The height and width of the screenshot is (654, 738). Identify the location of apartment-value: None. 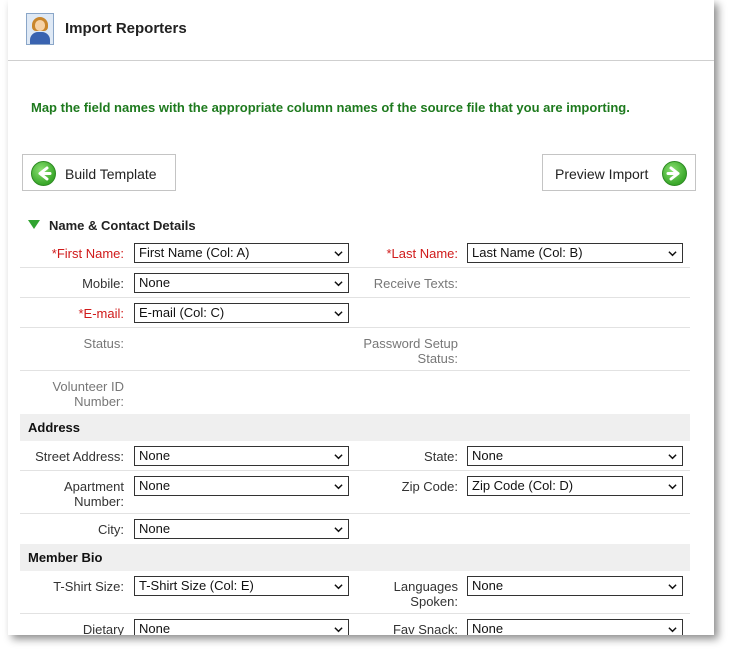
(155, 485).